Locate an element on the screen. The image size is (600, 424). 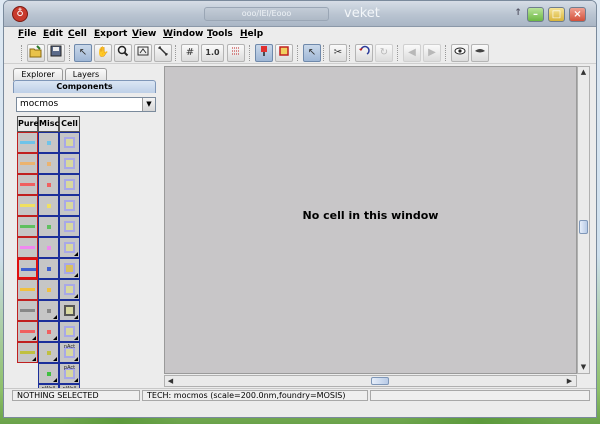
scroll-left-icon: ◀ is located at coordinates (170, 381).